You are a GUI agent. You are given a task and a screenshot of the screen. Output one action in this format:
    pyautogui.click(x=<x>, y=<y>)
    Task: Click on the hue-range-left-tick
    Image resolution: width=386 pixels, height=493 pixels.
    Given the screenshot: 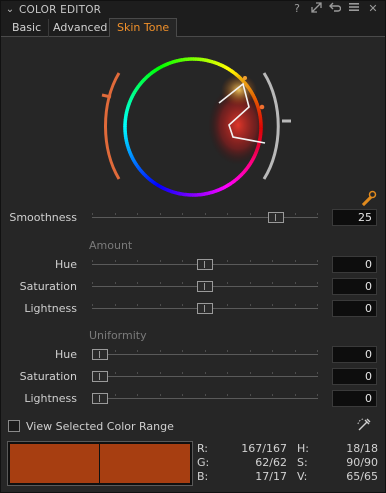 What is the action you would take?
    pyautogui.click(x=106, y=96)
    